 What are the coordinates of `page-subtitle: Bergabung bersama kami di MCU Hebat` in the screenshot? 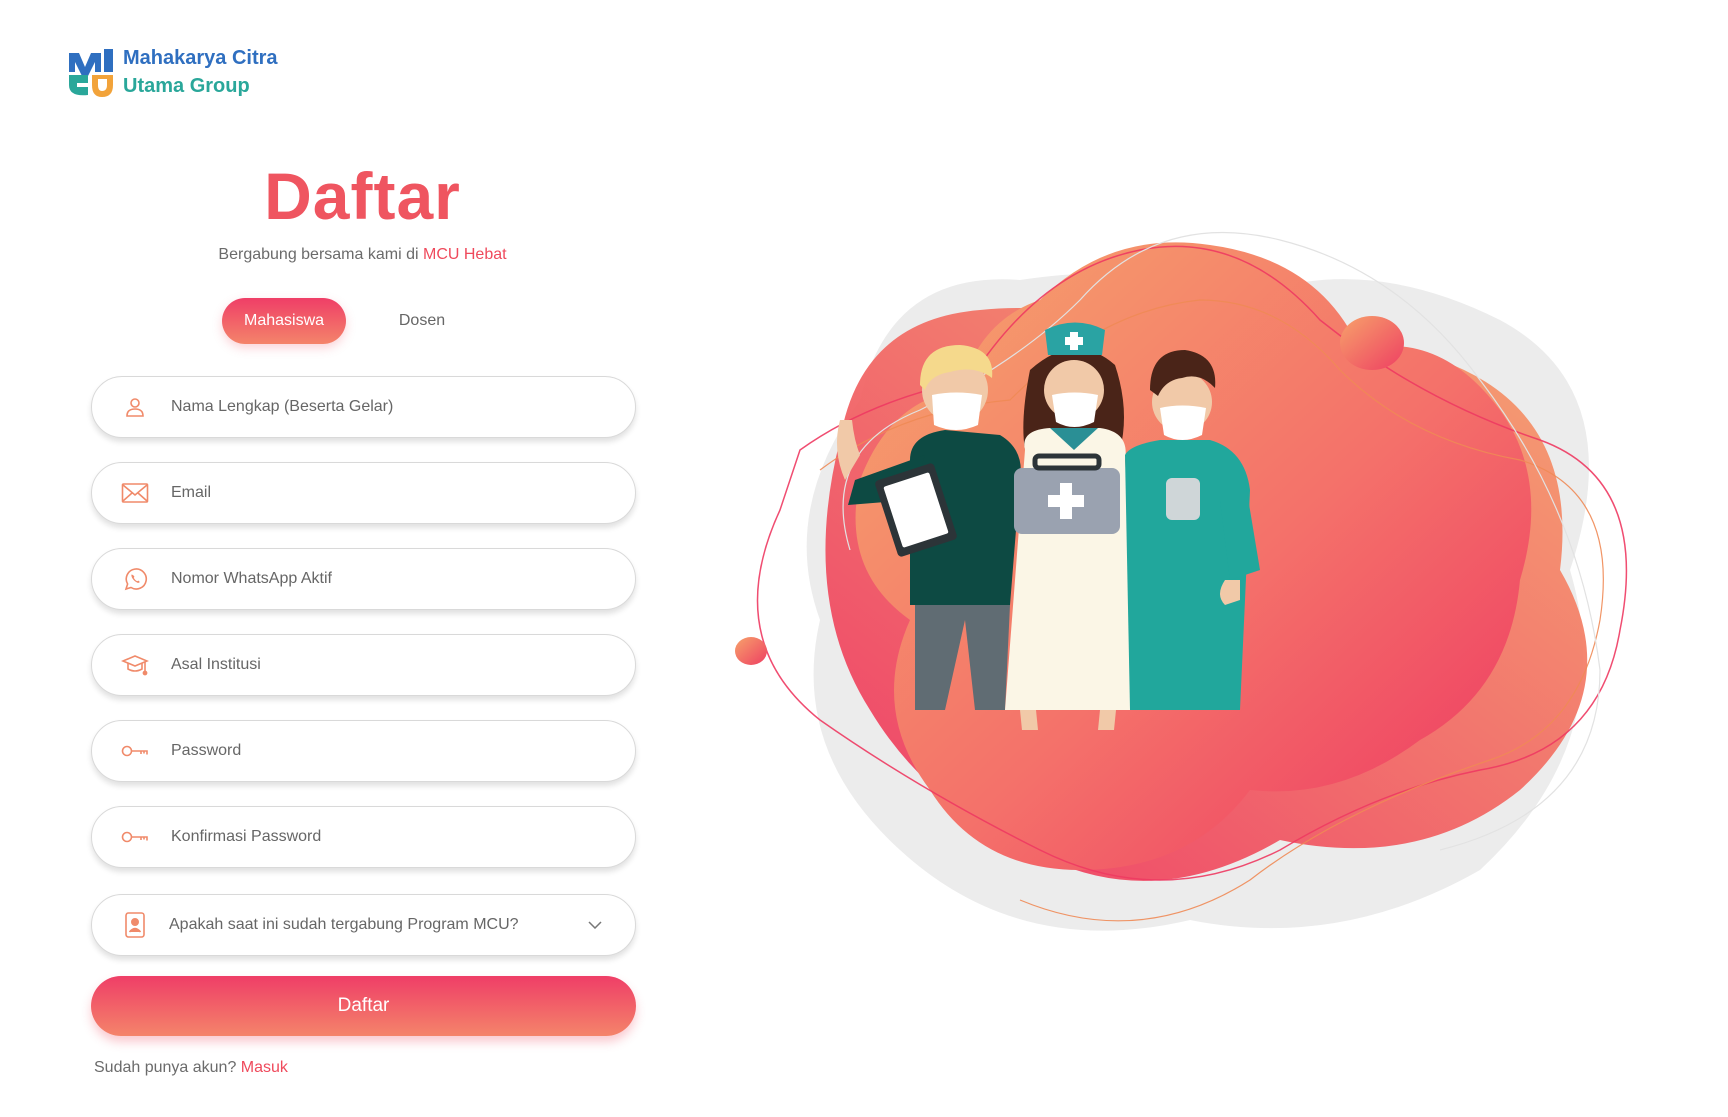 It's located at (362, 255).